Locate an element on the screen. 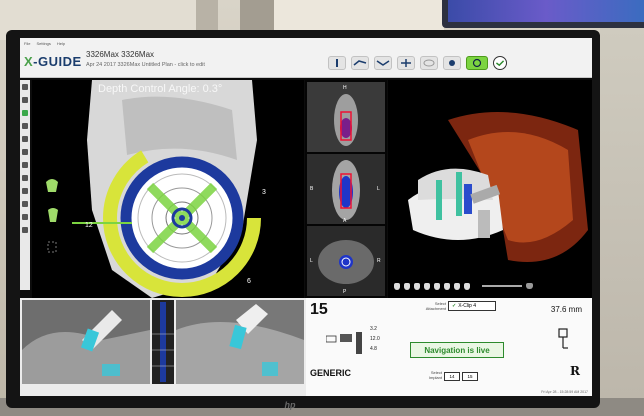  verify-icon is located at coordinates (406, 63).